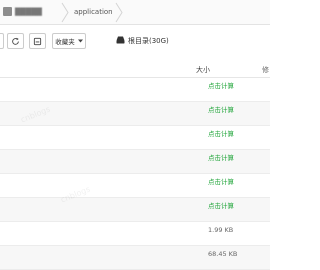 This screenshot has width=320, height=270. I want to click on history-icon, so click(37, 41).